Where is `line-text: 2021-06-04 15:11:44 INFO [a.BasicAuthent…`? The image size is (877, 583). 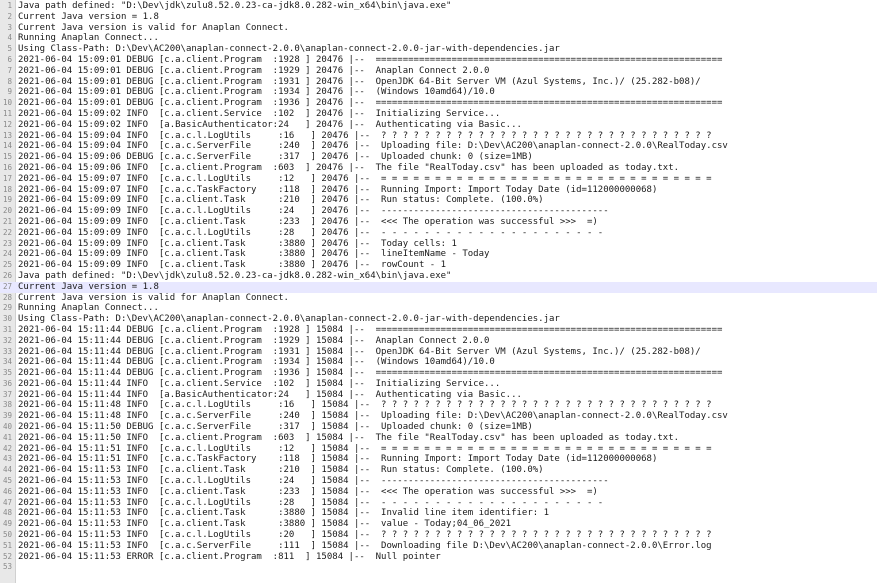
line-text: 2021-06-04 15:11:44 INFO [a.BasicAuthent… is located at coordinates (270, 395).